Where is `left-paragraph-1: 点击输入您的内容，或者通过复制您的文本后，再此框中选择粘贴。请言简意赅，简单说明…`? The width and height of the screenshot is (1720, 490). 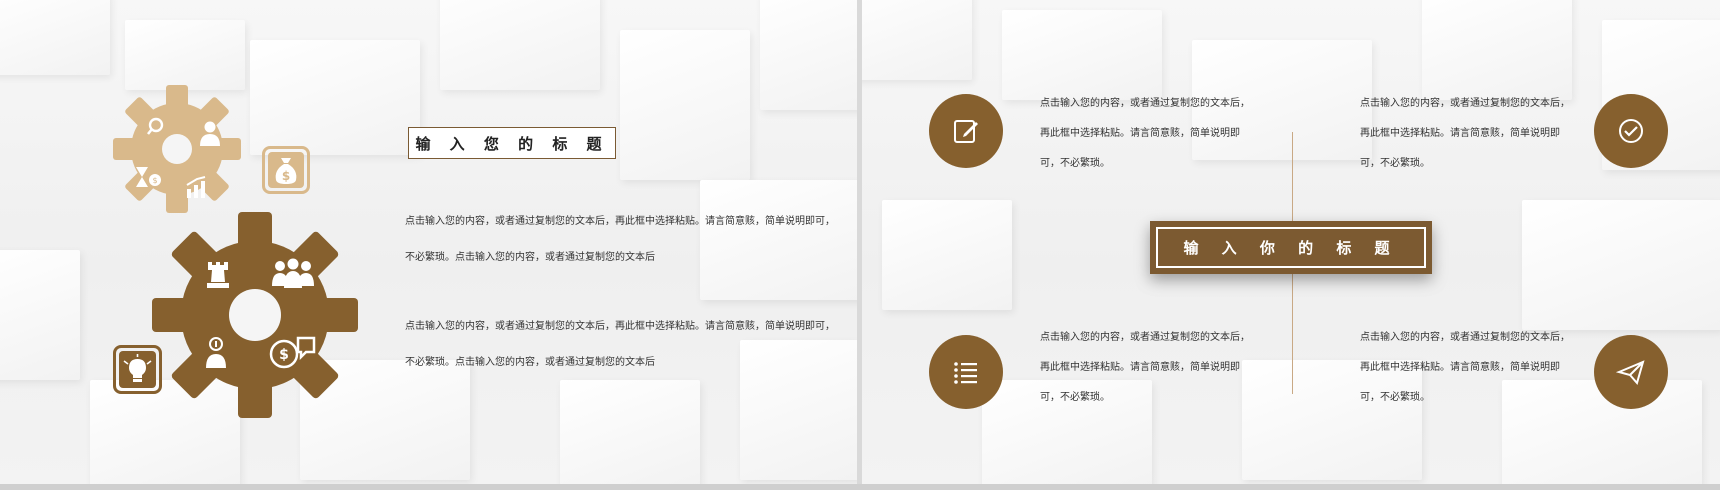
left-paragraph-1: 点击输入您的内容，或者通过复制您的文本后，再此框中选择粘贴。请言简意赅，简单说明… is located at coordinates (620, 240).